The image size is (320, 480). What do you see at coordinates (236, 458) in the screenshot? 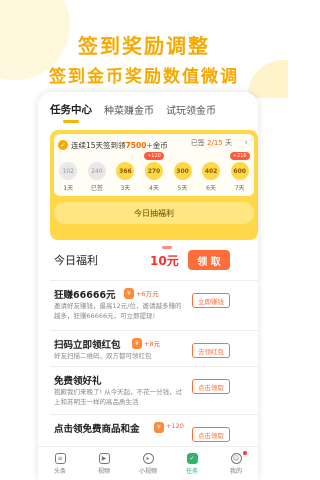
I see `profile-icon: ☺` at bounding box center [236, 458].